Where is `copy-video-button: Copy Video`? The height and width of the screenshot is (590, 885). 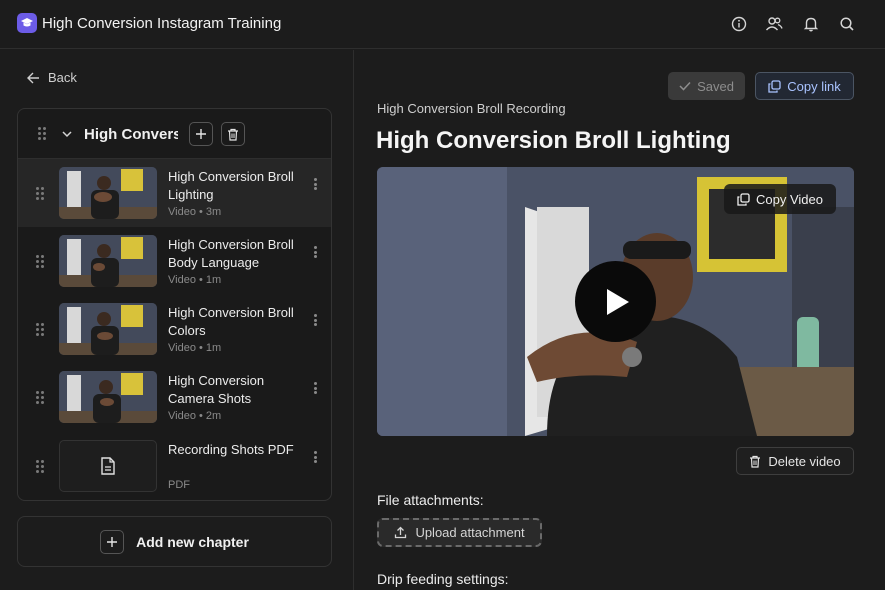
copy-video-button: Copy Video is located at coordinates (780, 199).